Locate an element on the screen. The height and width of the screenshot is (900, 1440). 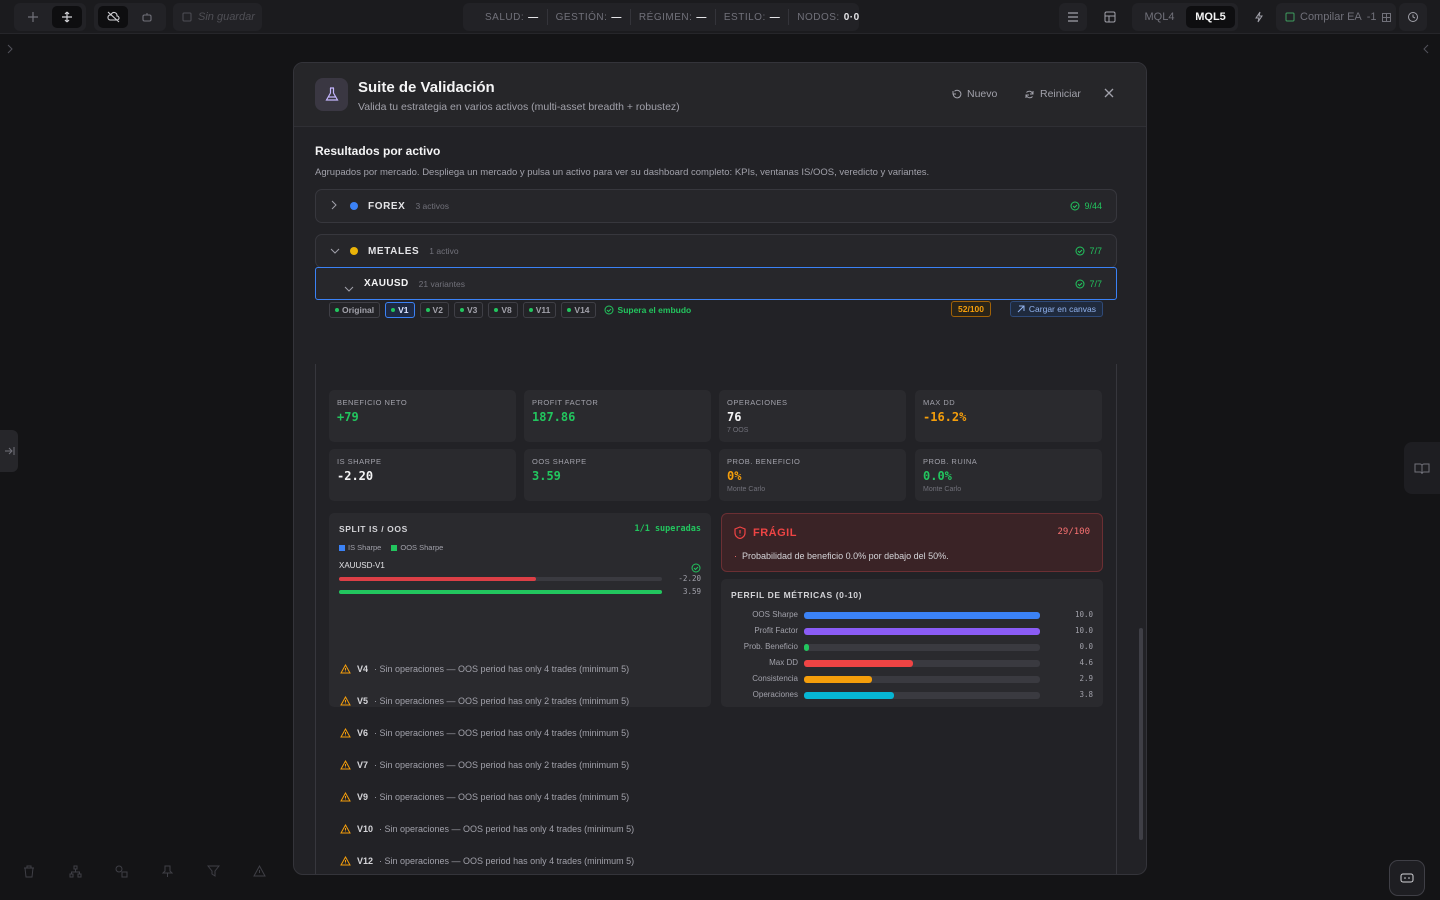
assistant-chat-button is located at coordinates (1407, 878).